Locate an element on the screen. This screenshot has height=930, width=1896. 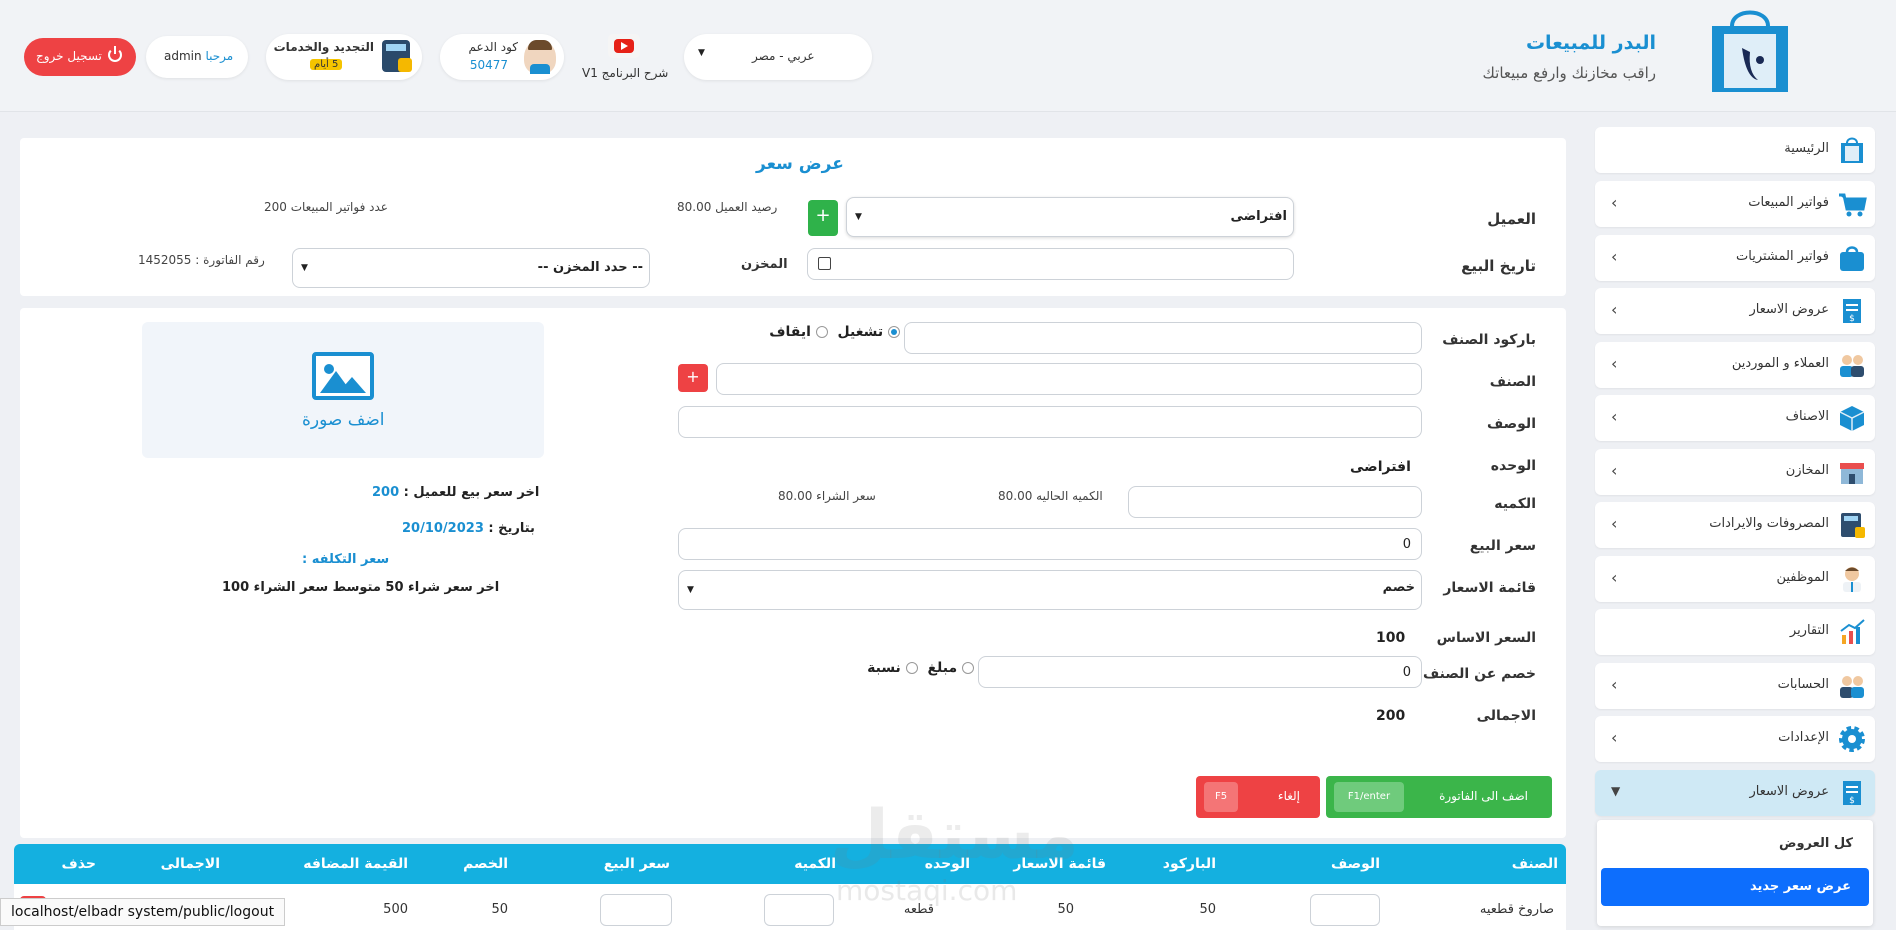
item-total-label: الاجمالى is located at coordinates (1506, 716).